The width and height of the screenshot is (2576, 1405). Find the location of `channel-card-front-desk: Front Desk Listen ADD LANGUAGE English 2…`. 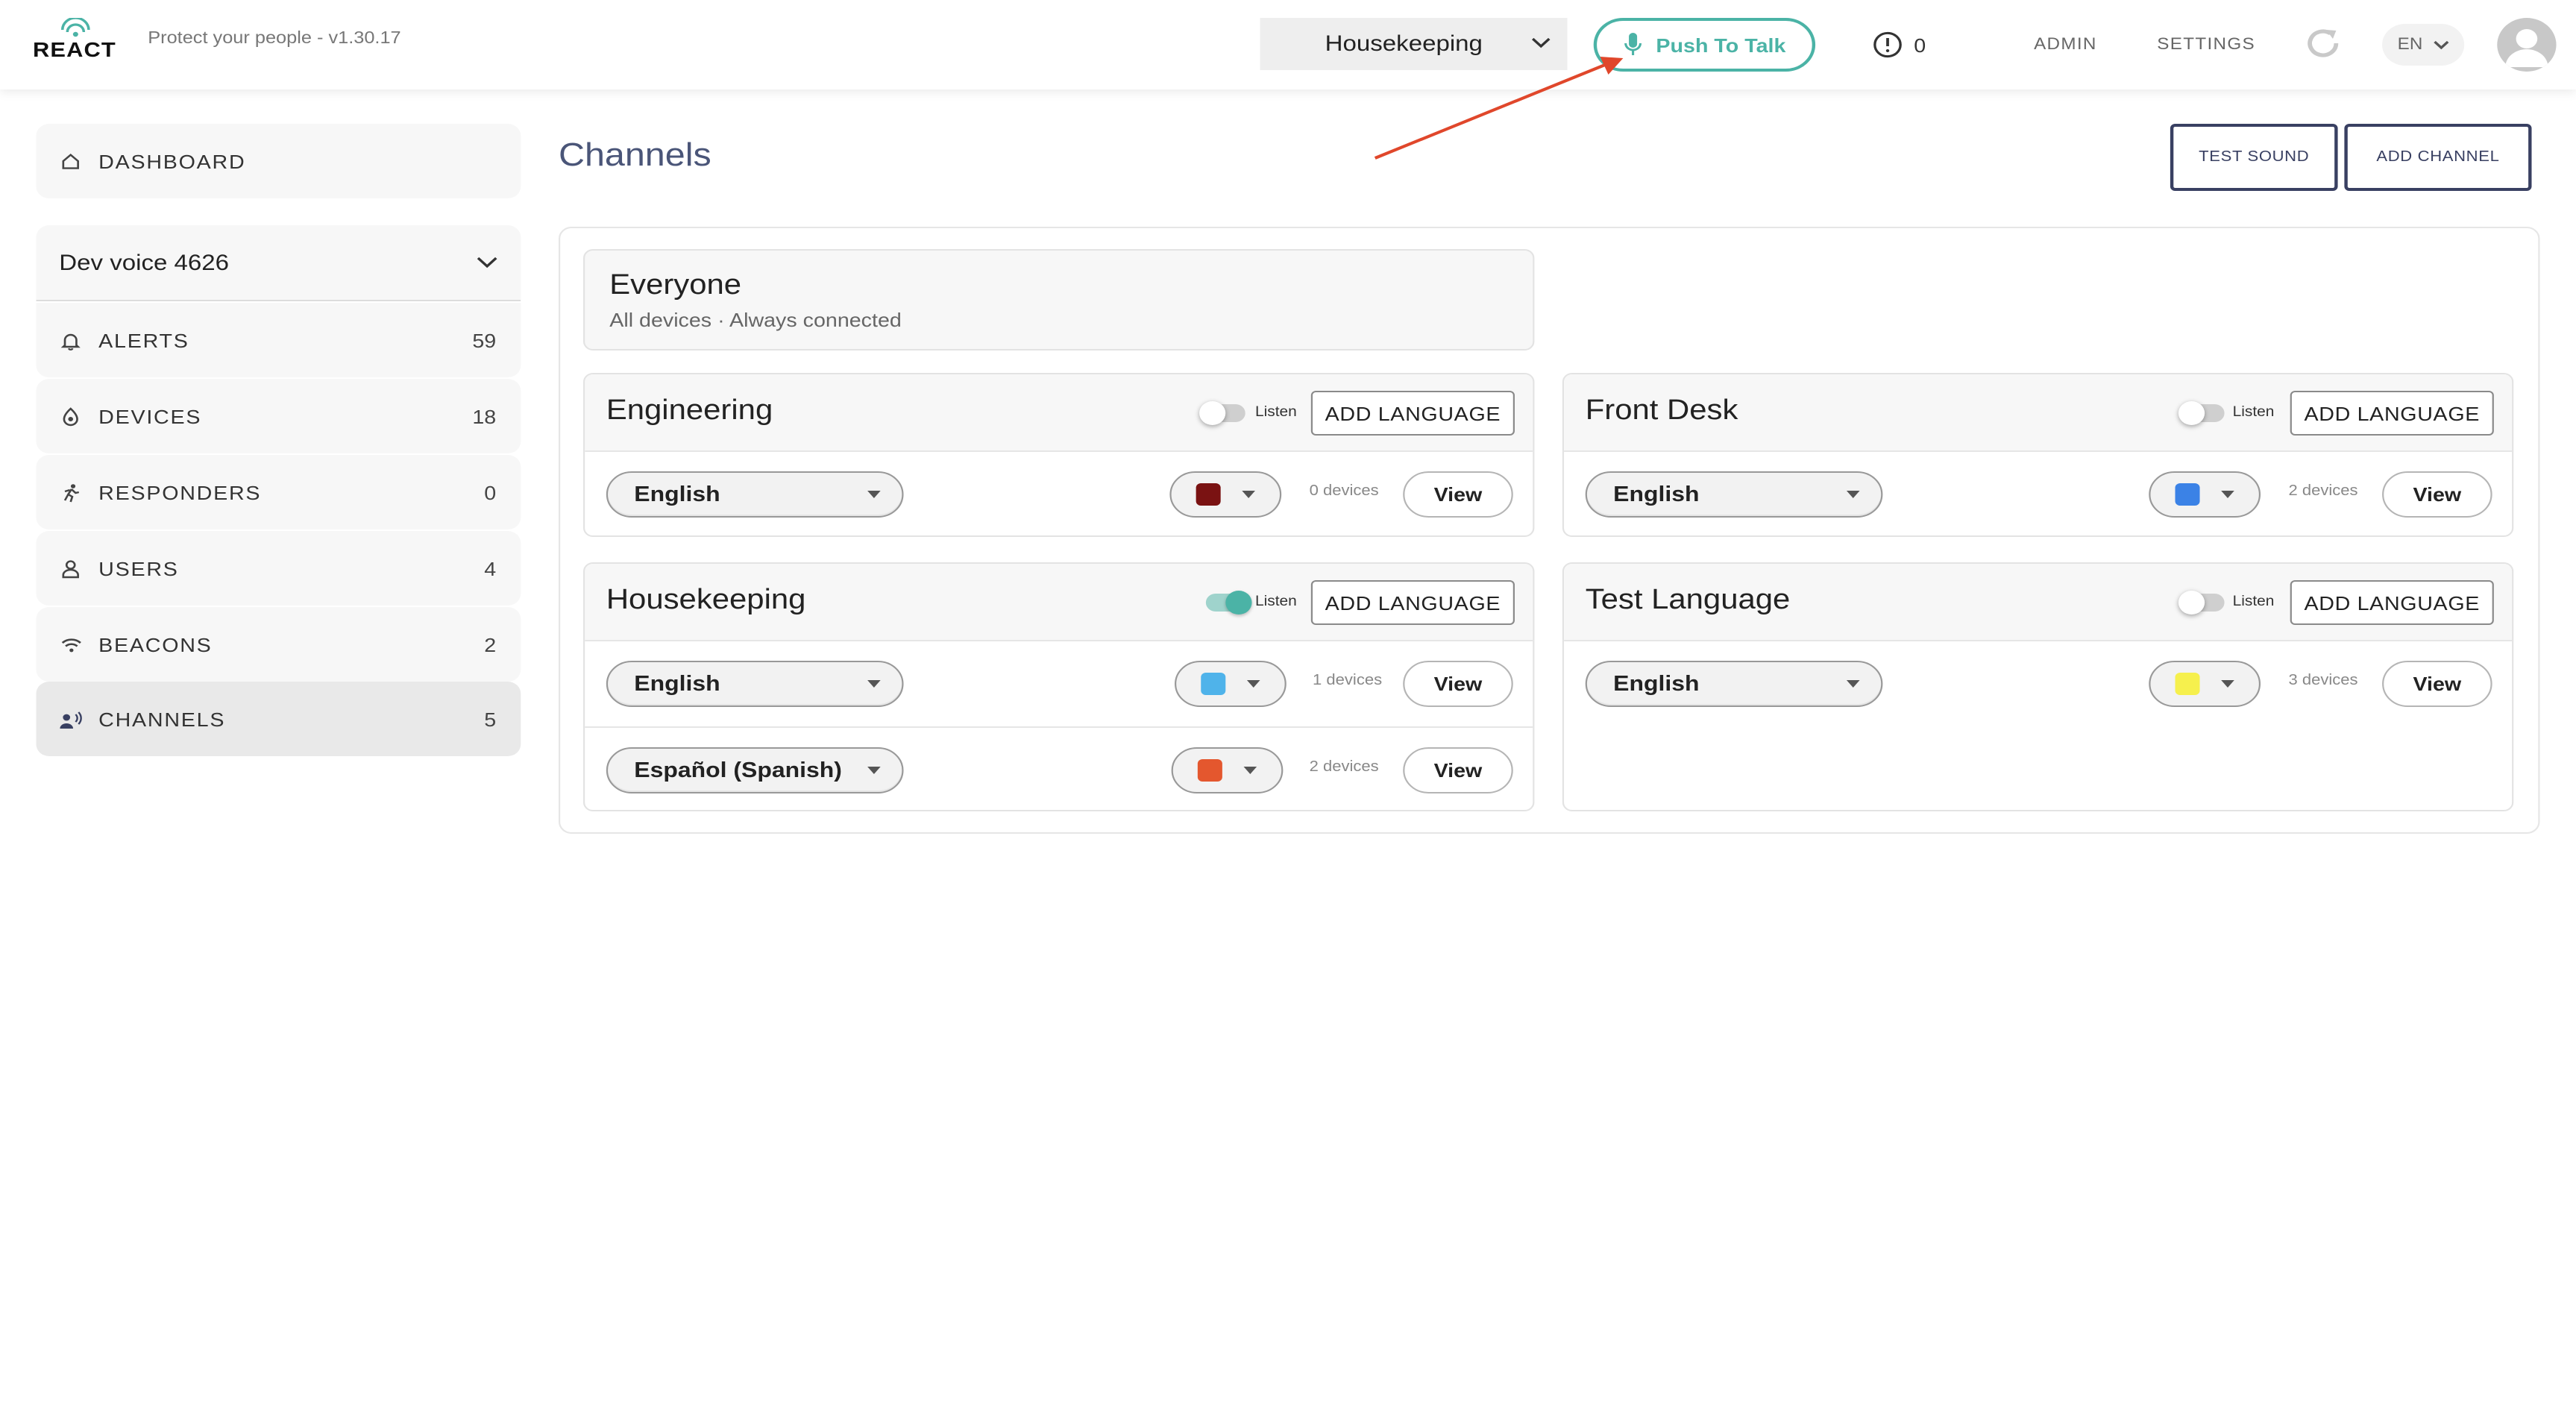

channel-card-front-desk: Front Desk Listen ADD LANGUAGE English 2… is located at coordinates (2038, 455).